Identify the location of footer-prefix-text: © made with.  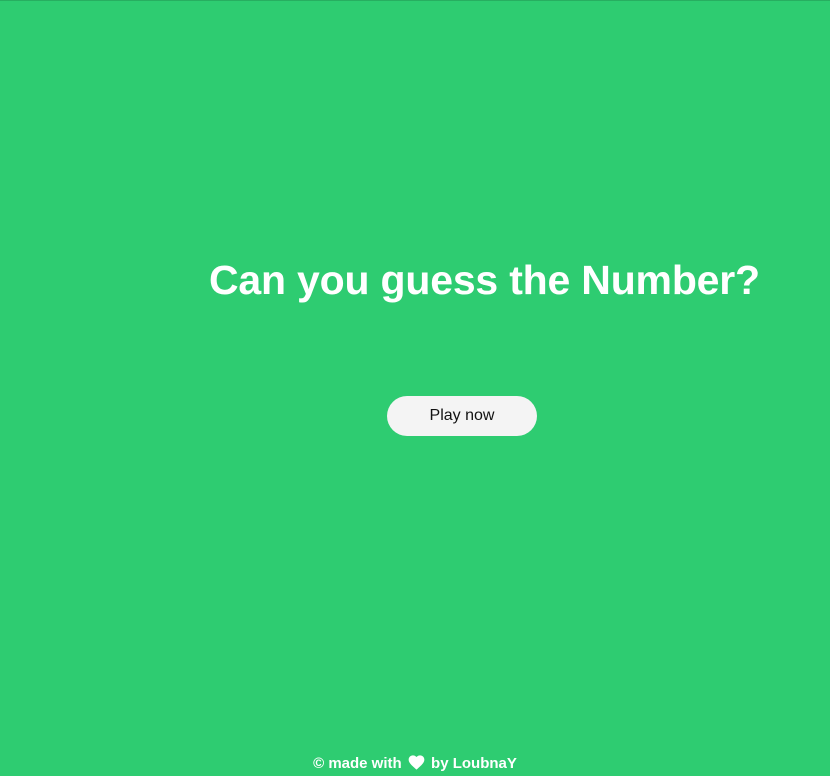
(357, 764).